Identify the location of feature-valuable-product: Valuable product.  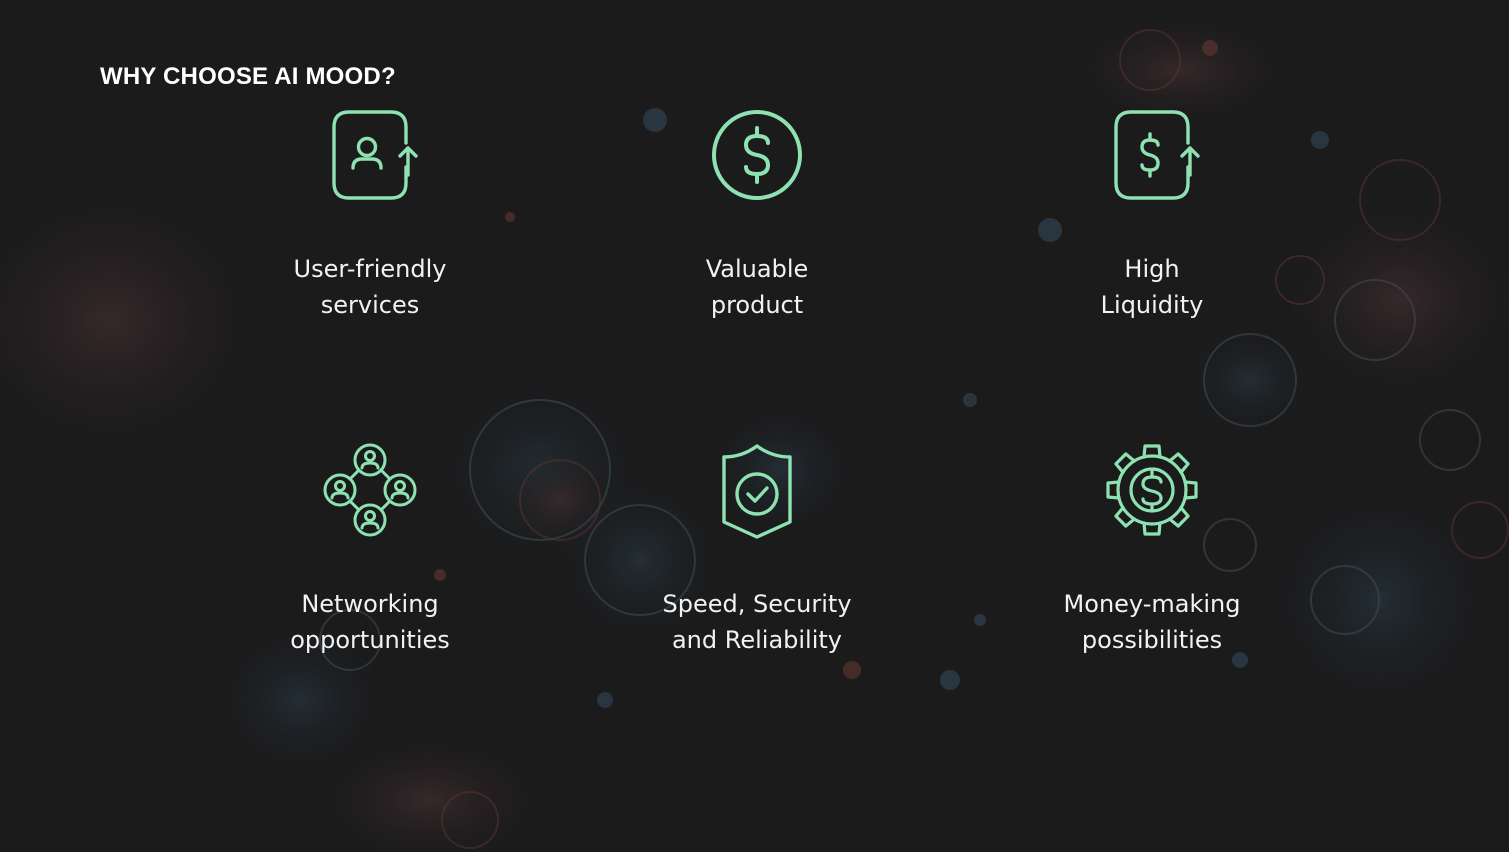
(757, 214).